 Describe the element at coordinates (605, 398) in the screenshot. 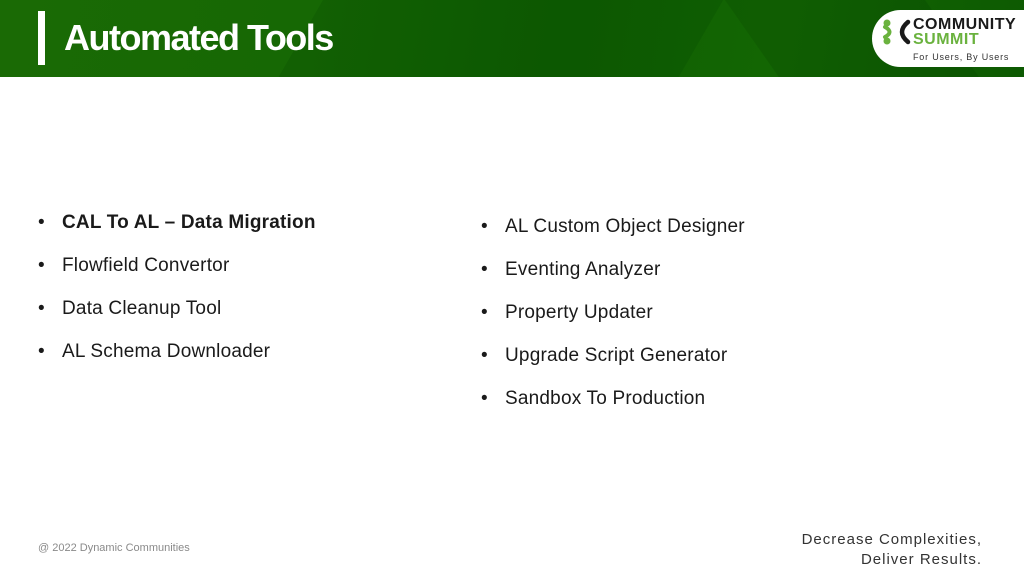

I see `list-item-label: Sandbox To Production` at that location.